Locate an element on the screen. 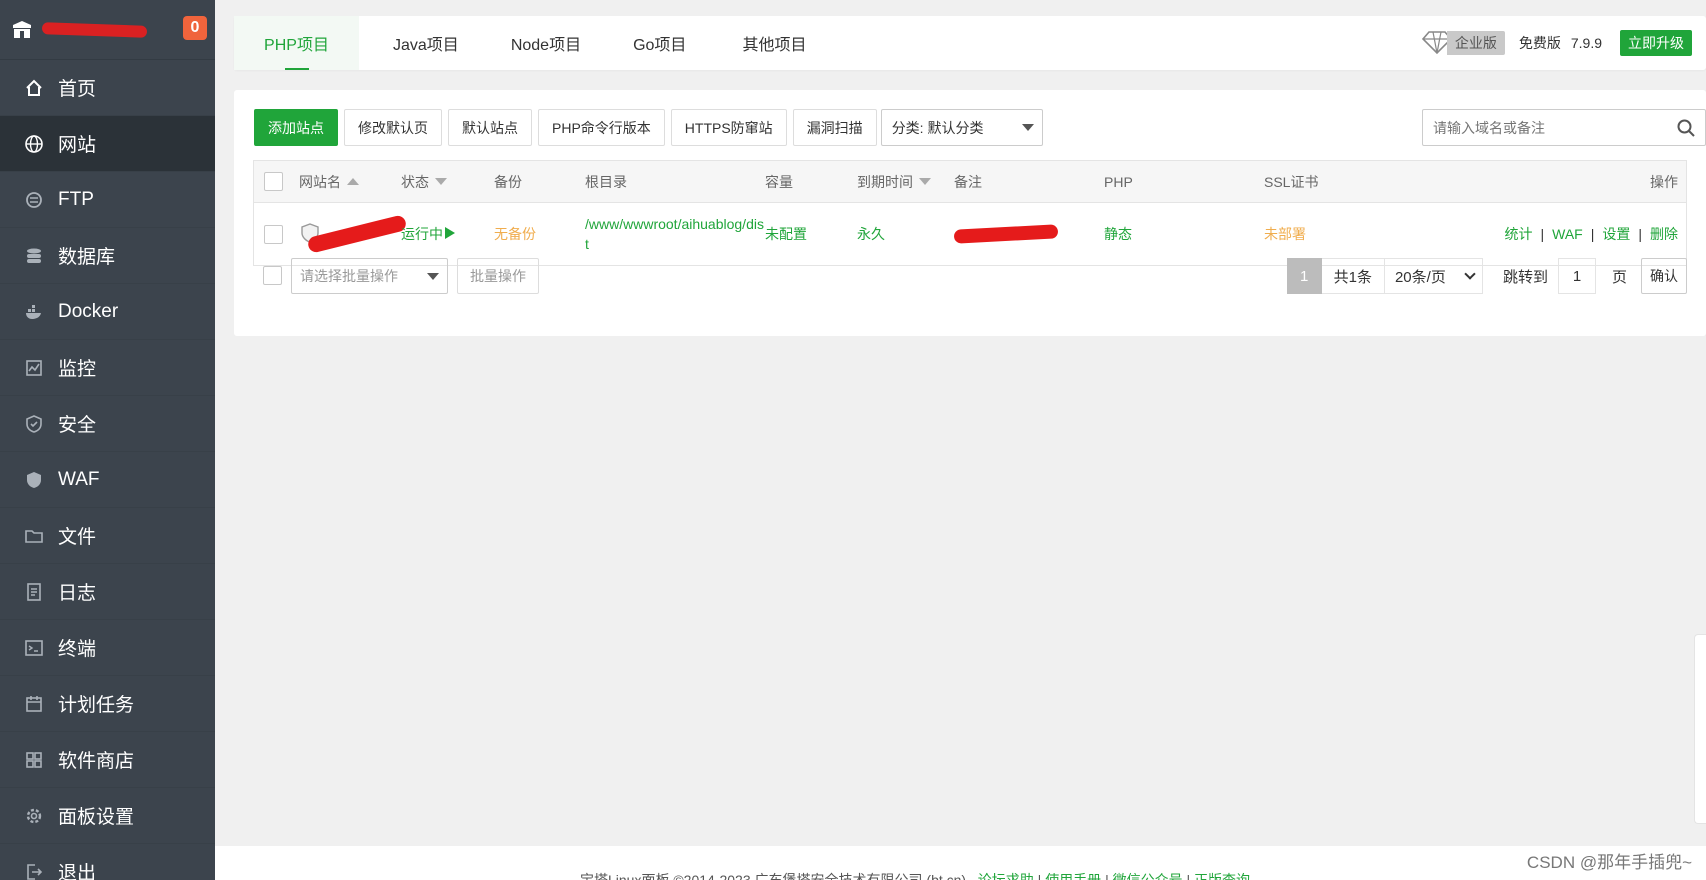 The image size is (1706, 880). sidebar-item-label: 首页 is located at coordinates (77, 89).